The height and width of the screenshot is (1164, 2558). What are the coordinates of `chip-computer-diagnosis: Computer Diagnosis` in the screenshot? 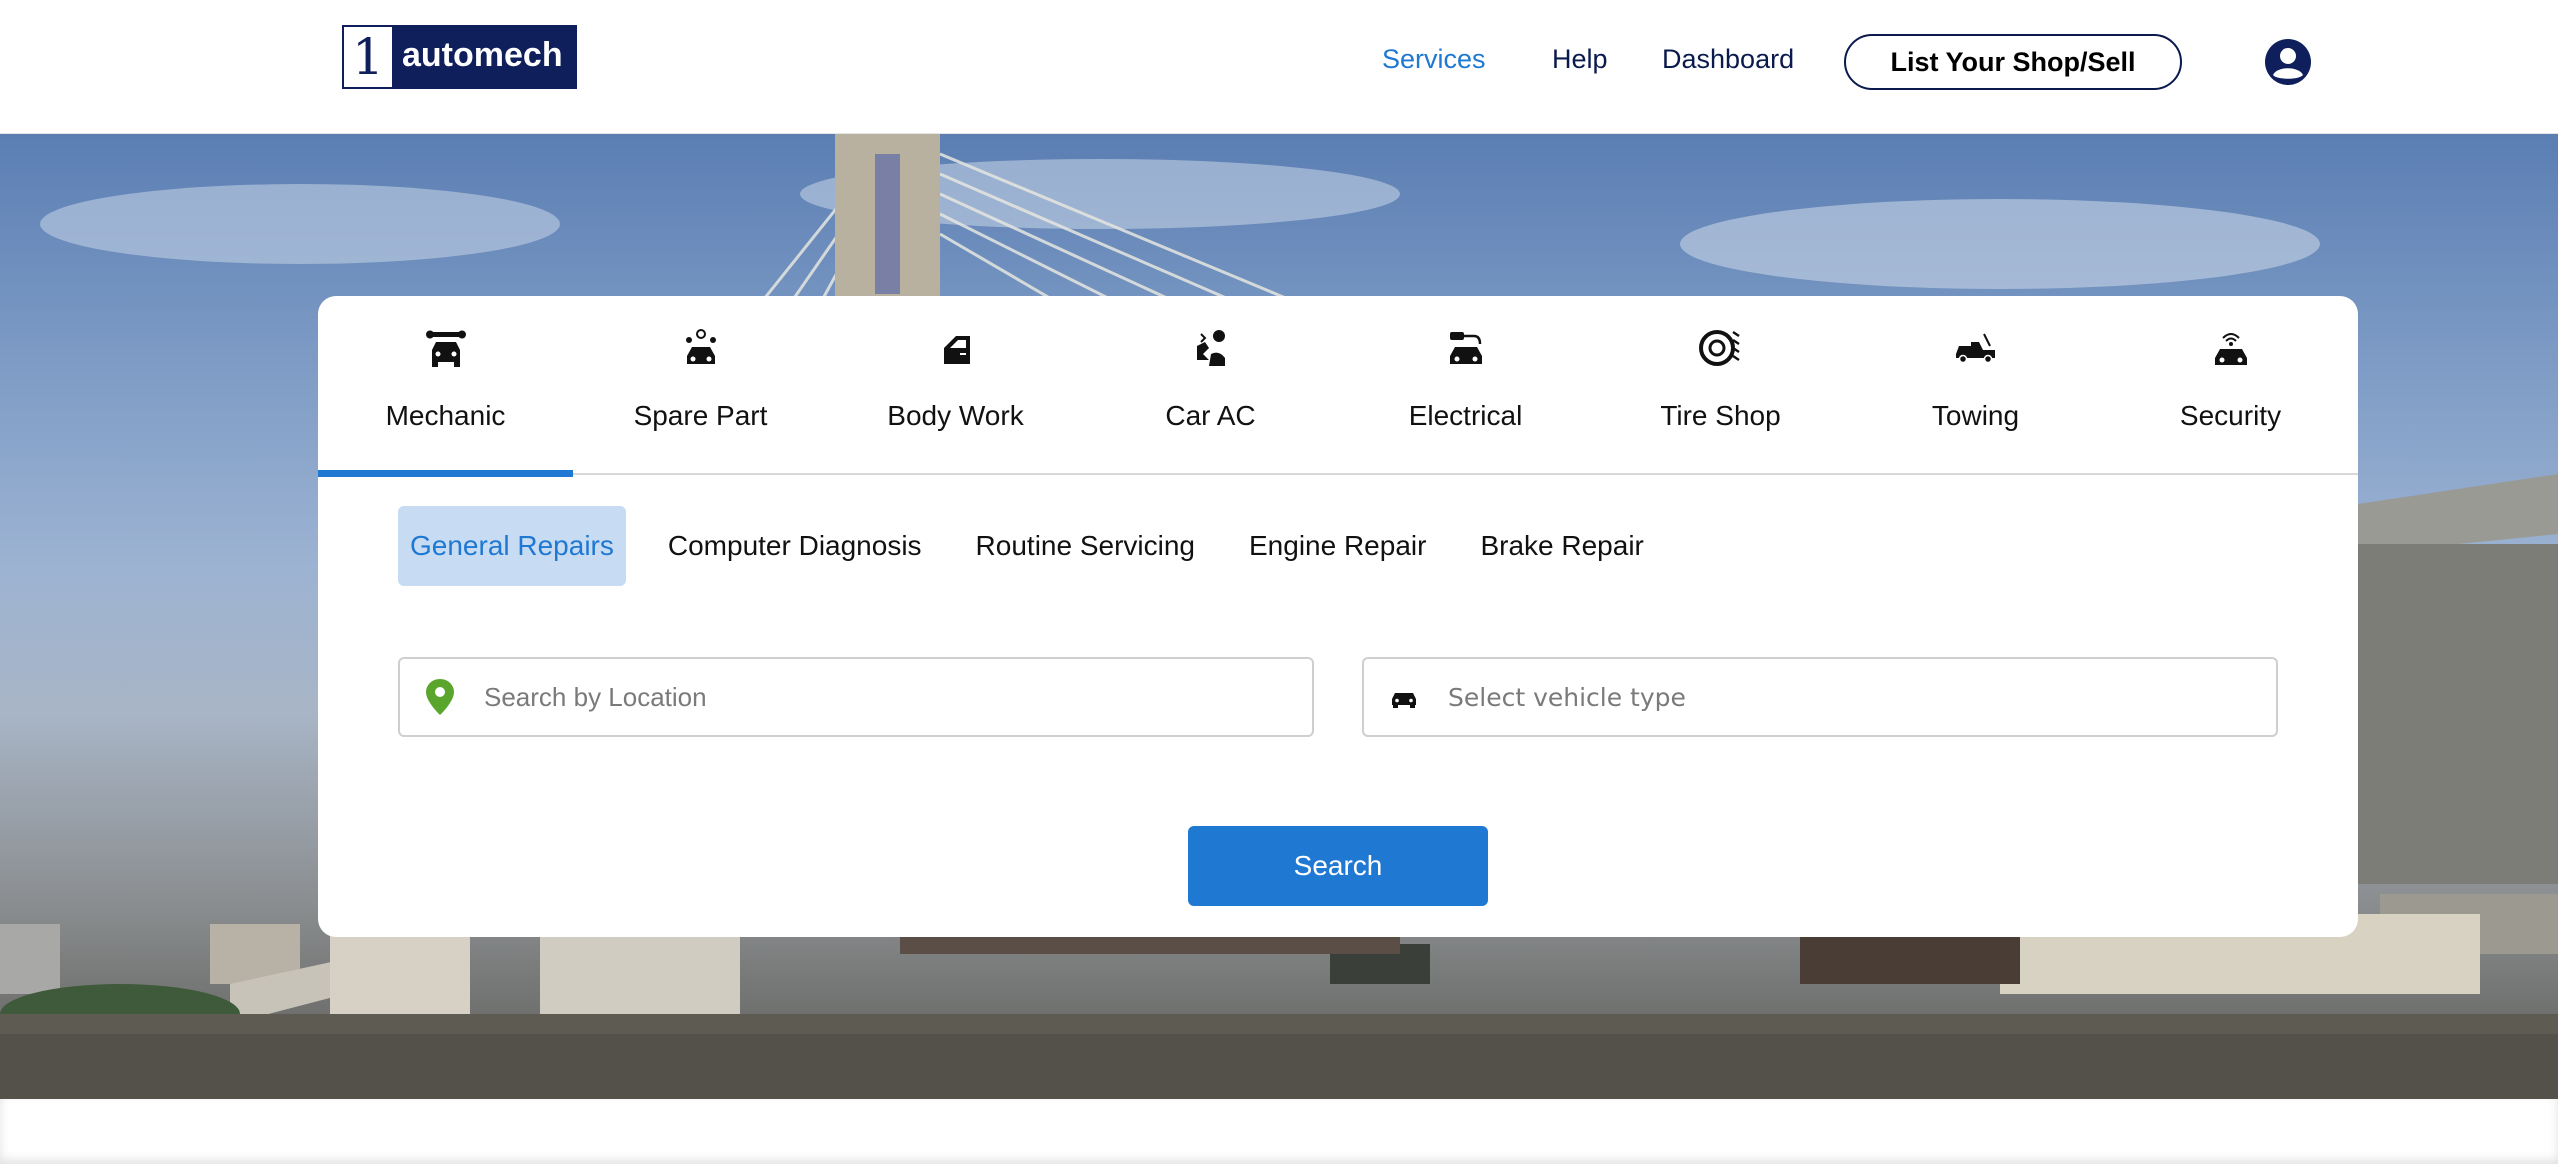 It's located at (795, 546).